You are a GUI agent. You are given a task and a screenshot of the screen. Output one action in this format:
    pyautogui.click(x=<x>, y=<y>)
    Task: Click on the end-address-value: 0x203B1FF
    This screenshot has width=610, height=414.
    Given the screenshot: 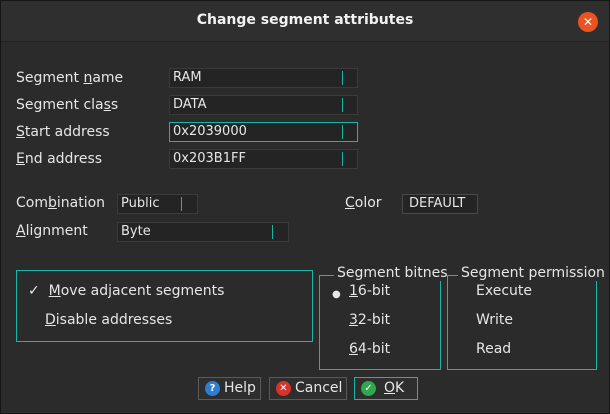 What is the action you would take?
    pyautogui.click(x=209, y=158)
    